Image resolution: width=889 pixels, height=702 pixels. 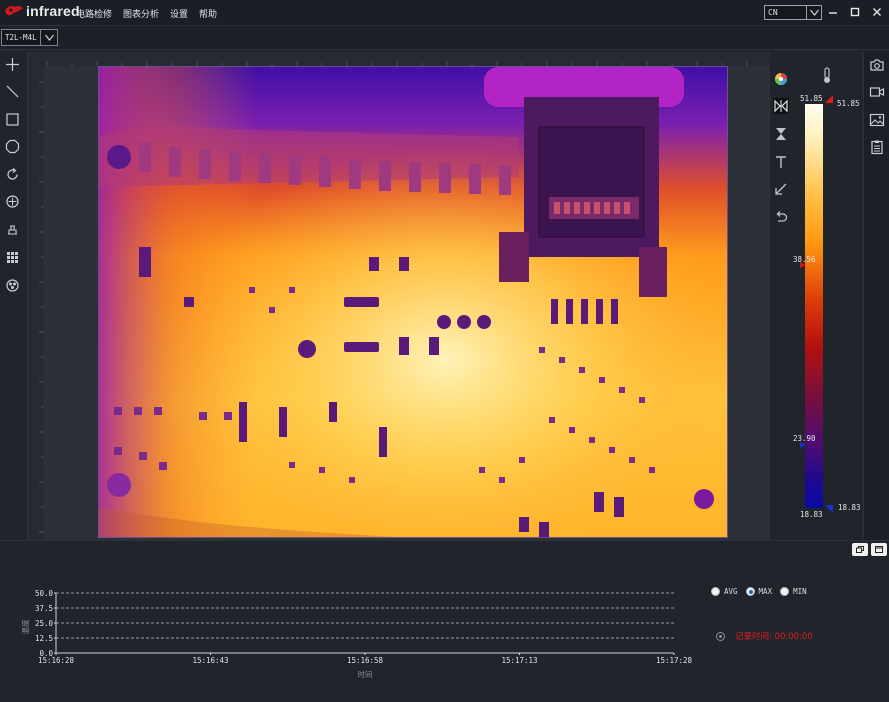 I want to click on device-bar: T2L-M4L, so click(x=444, y=38).